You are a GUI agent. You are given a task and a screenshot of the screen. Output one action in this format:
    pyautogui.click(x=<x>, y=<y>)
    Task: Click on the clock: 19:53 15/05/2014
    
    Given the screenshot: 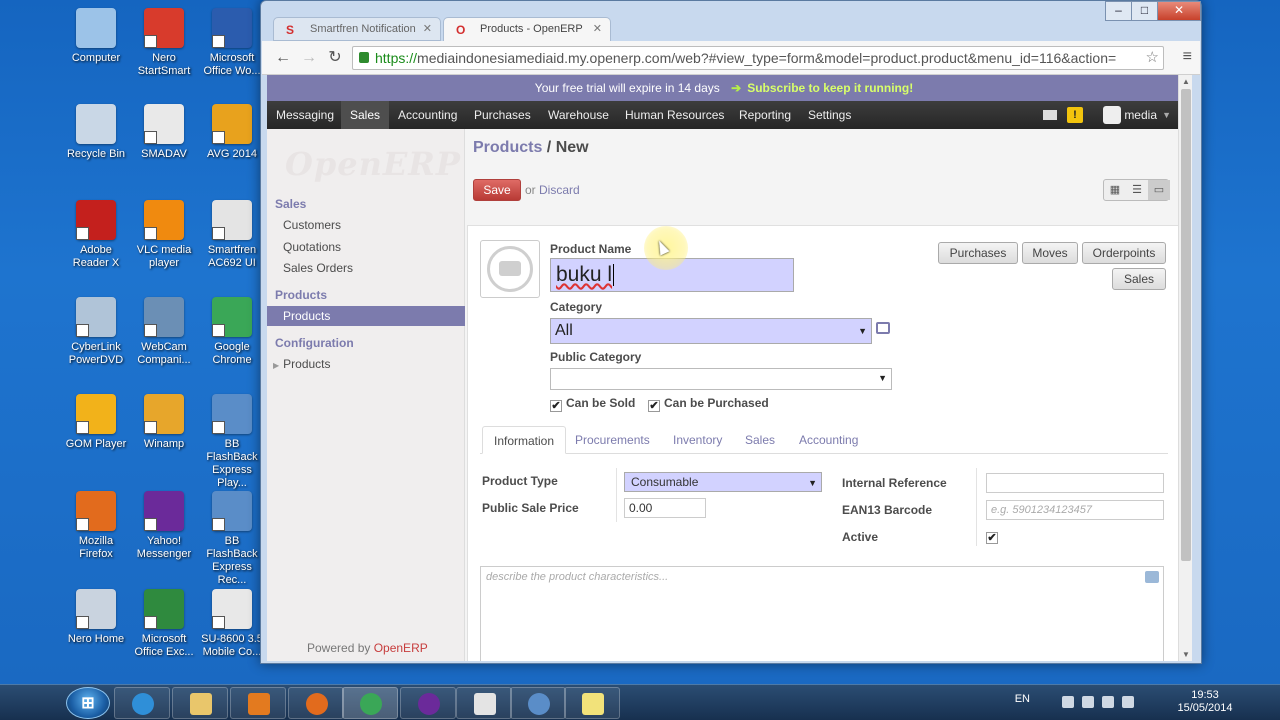 What is the action you would take?
    pyautogui.click(x=1205, y=702)
    